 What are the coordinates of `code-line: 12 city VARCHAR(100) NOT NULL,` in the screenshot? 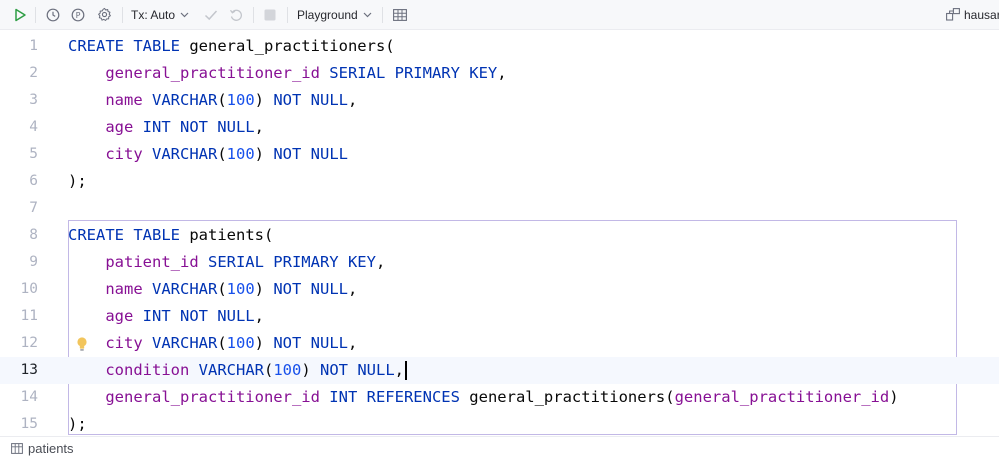 It's located at (499, 343).